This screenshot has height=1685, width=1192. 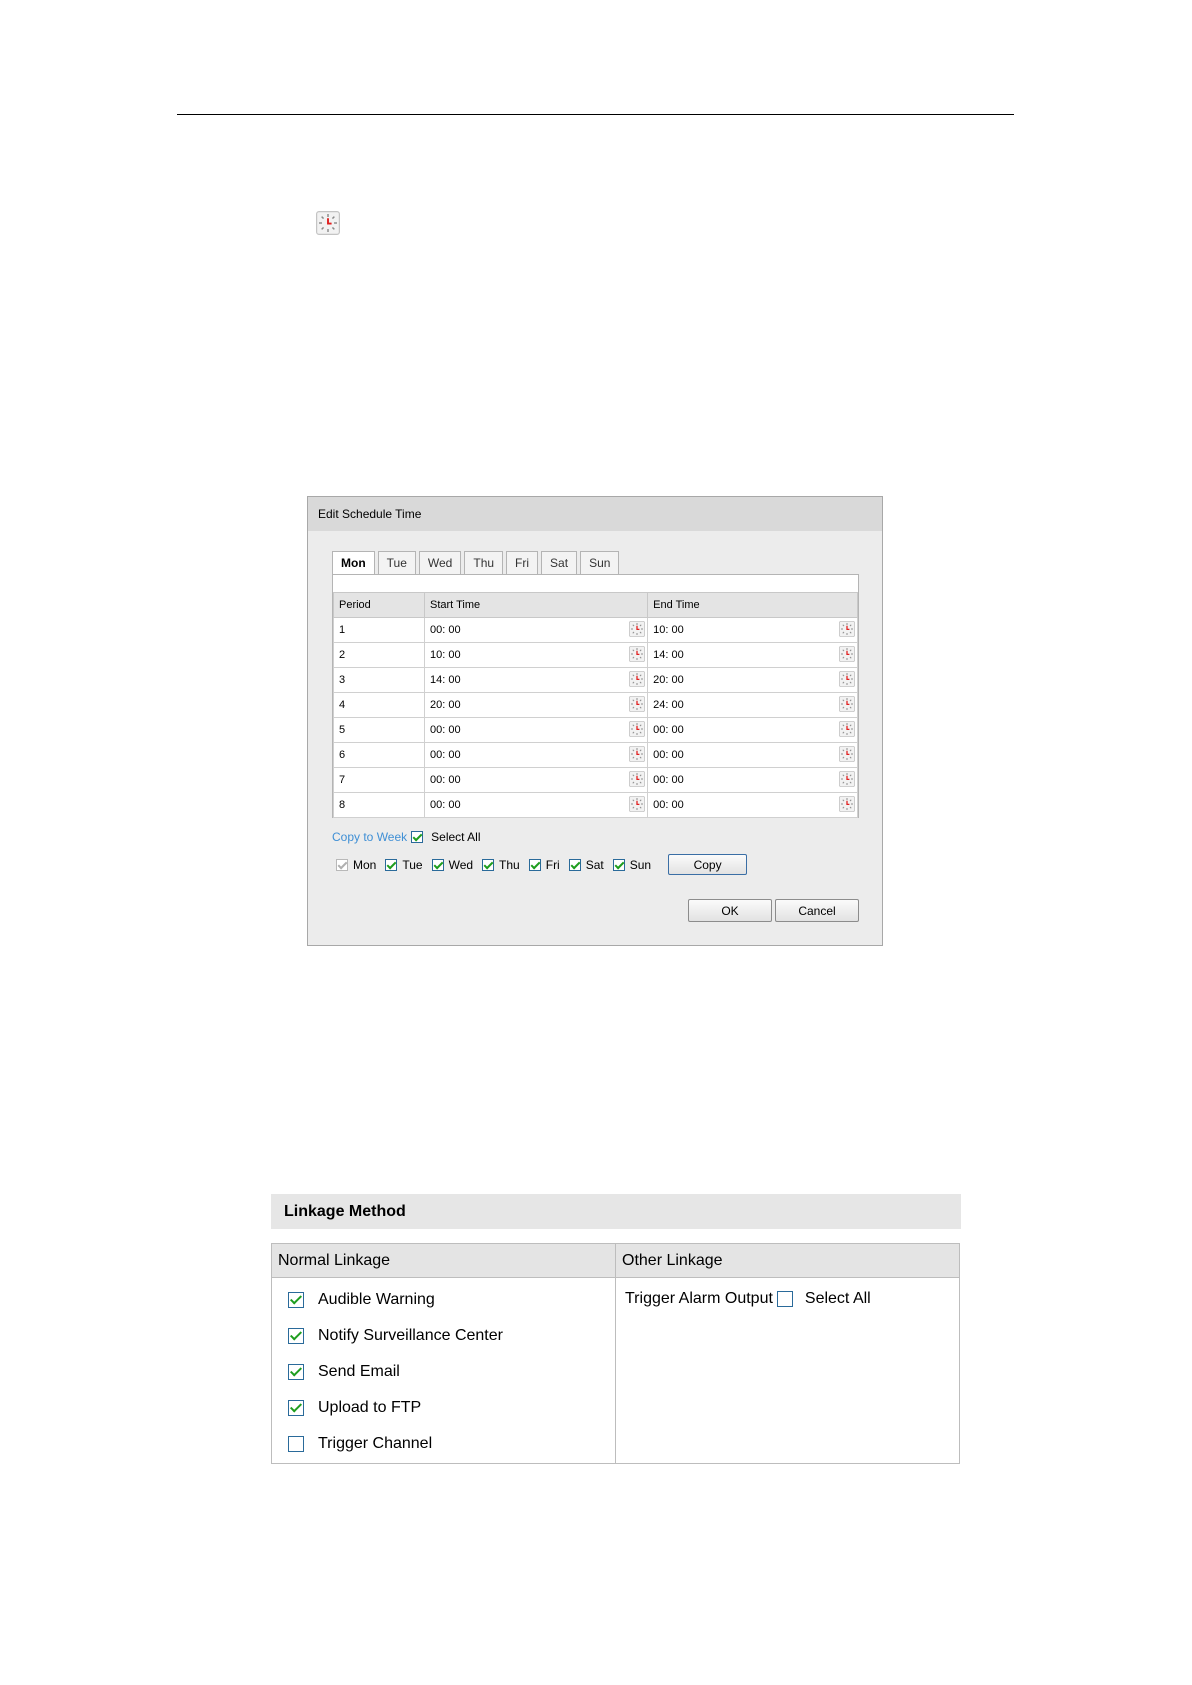 What do you see at coordinates (443, 1300) in the screenshot?
I see `linkage-option: Audible Warning` at bounding box center [443, 1300].